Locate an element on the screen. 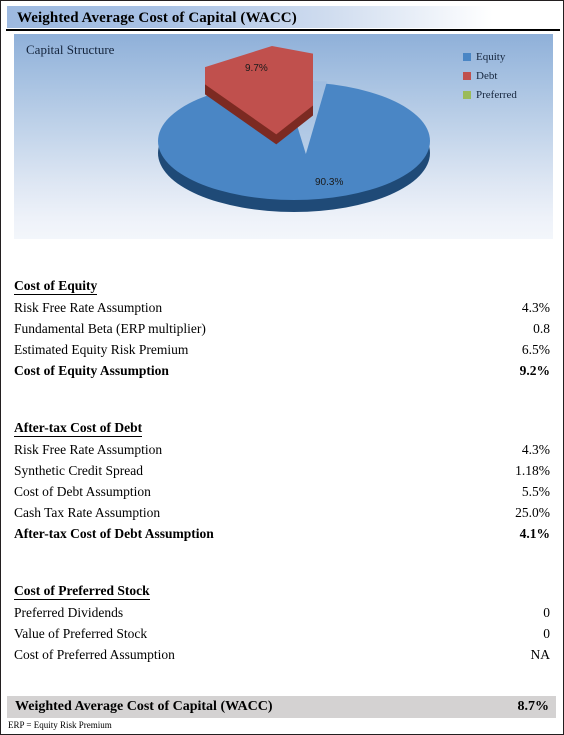  row-label: Cash Tax Rate Assumption is located at coordinates (87, 512).